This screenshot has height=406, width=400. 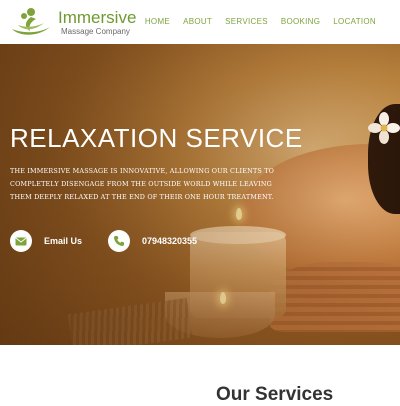 I want to click on services-heading: Our Services, so click(x=275, y=394).